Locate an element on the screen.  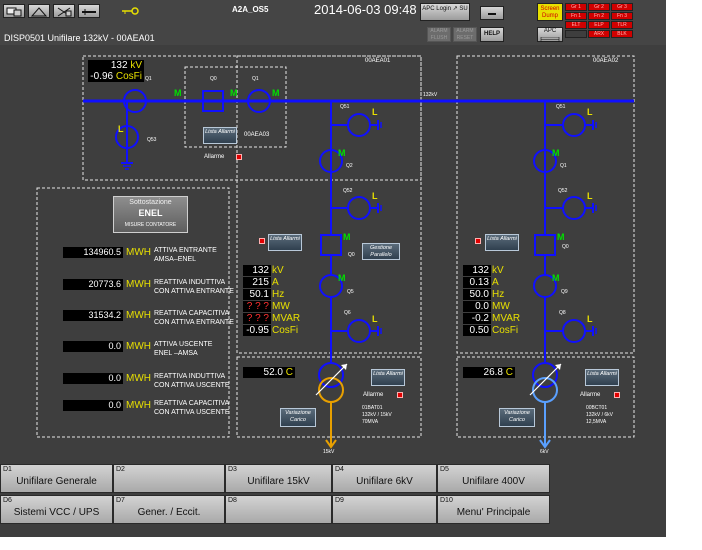
monitor-button is located at coordinates (14, 11).